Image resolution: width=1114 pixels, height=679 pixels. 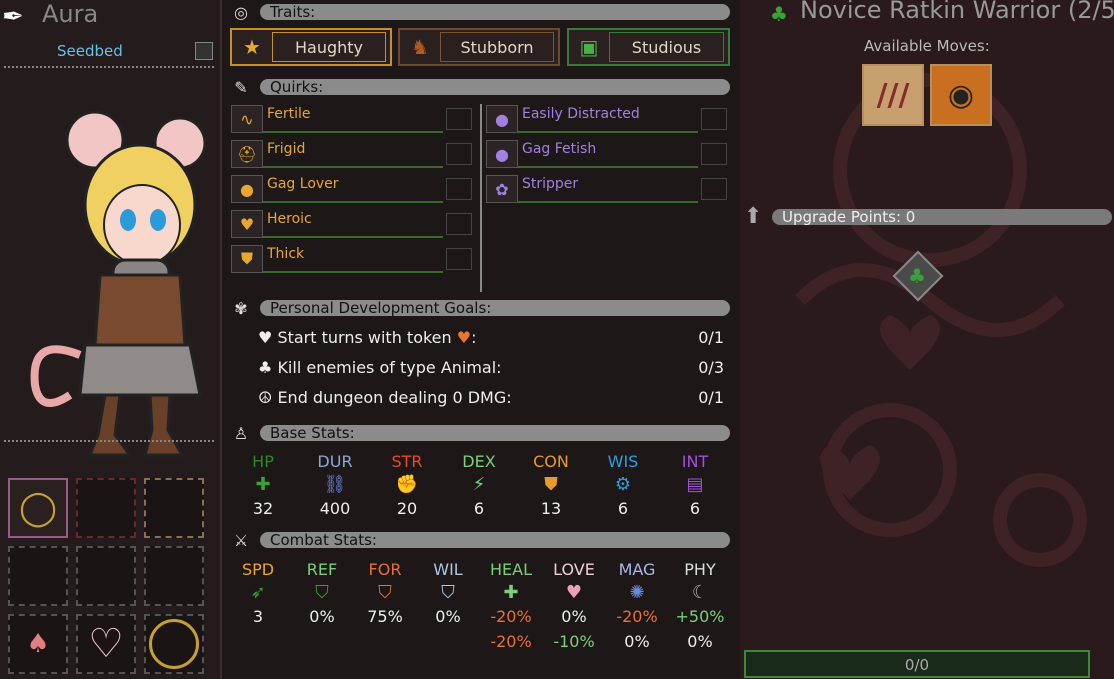 What do you see at coordinates (241, 12) in the screenshot?
I see `spiral-icon: ◎` at bounding box center [241, 12].